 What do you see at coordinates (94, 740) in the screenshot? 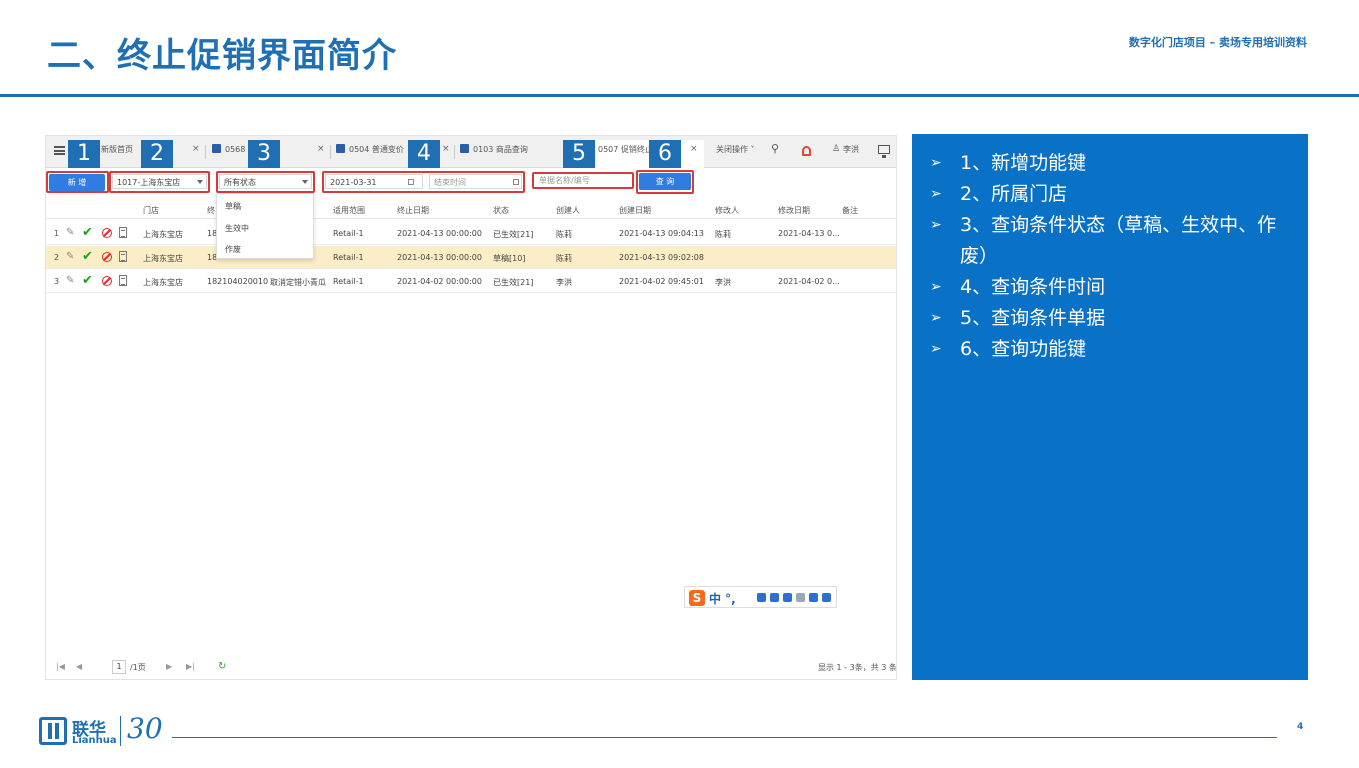
I see `logo-english: Lianhua` at bounding box center [94, 740].